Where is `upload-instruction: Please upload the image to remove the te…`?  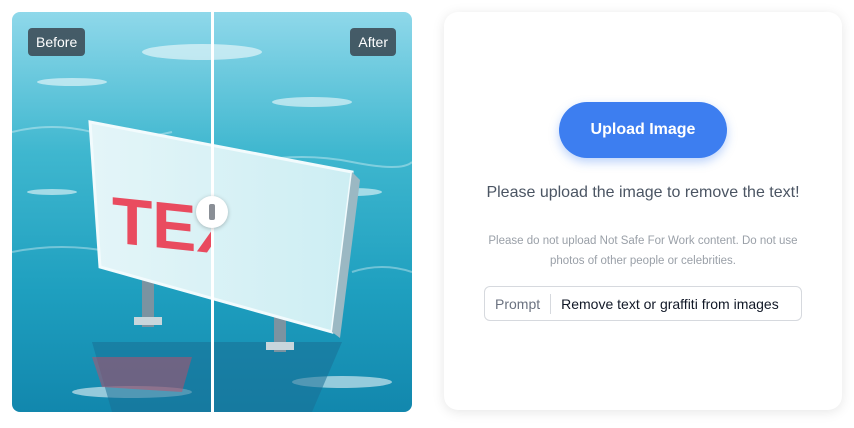
upload-instruction: Please upload the image to remove the te… is located at coordinates (643, 192).